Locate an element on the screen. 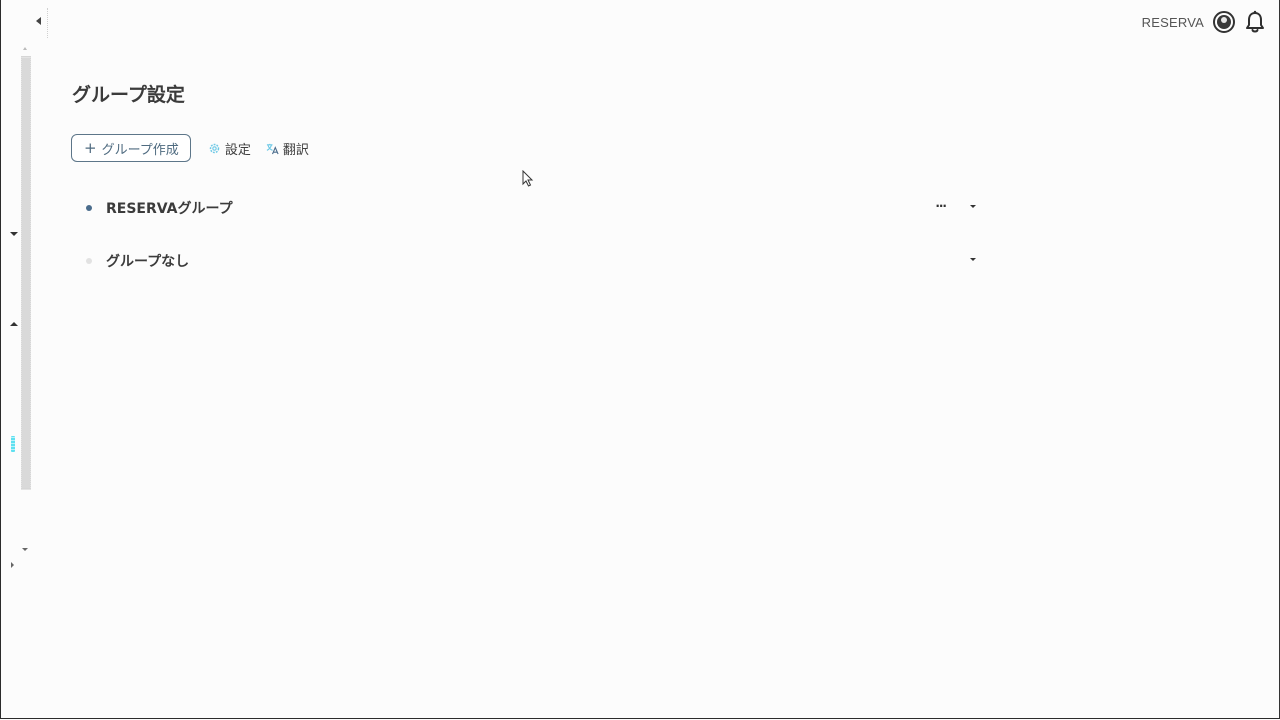 Image resolution: width=1280 pixels, height=720 pixels. header-account-area: RESERVA is located at coordinates (1204, 22).